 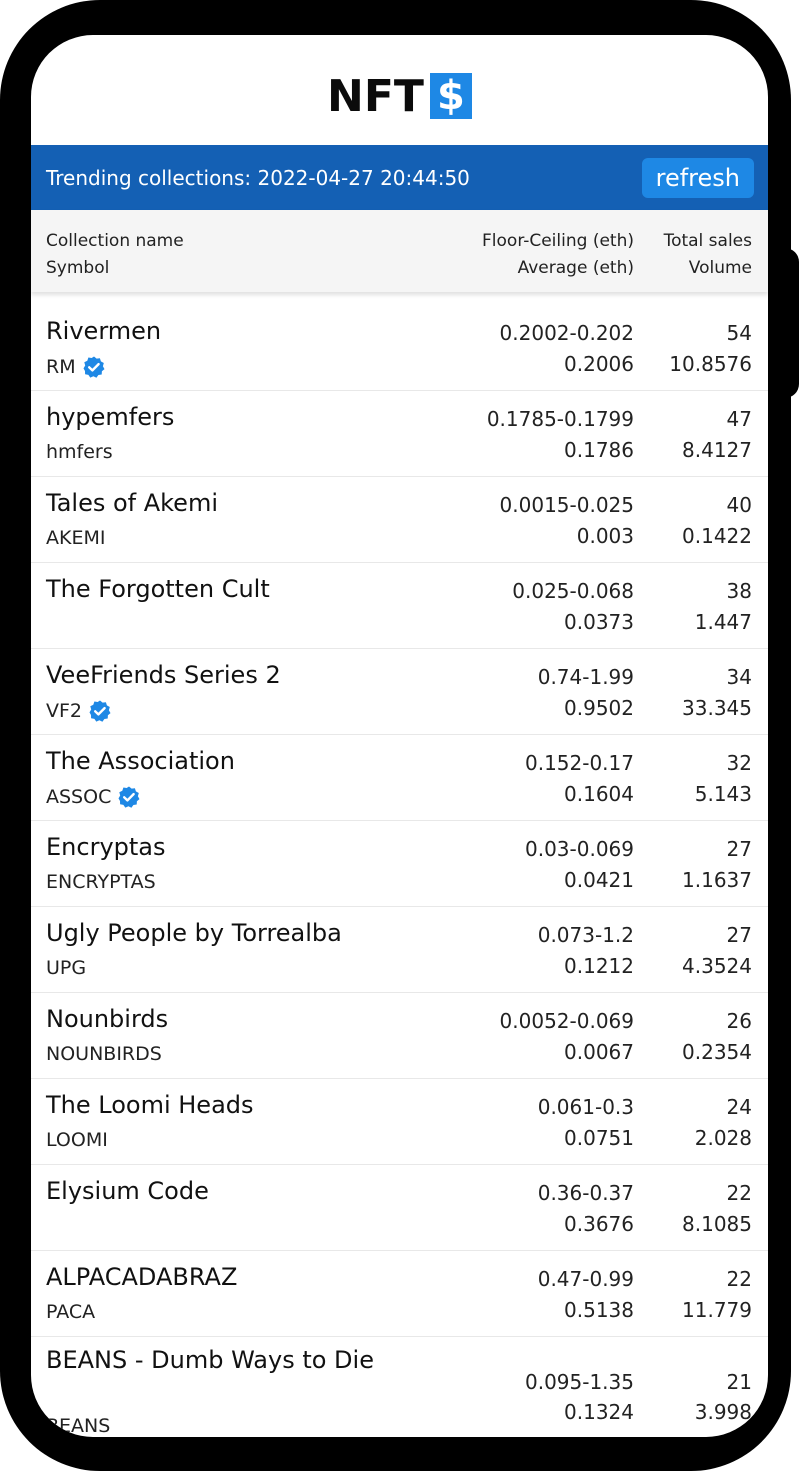 I want to click on average-value: 0.0373, so click(x=599, y=622).